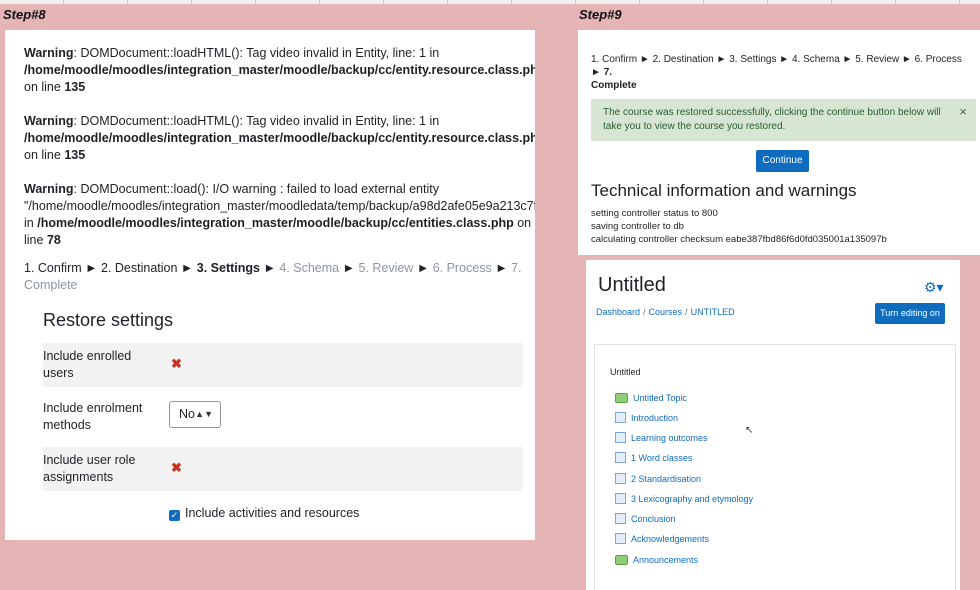 This screenshot has width=980, height=590. Describe the element at coordinates (625, 372) in the screenshot. I see `section-title: Untitled` at that location.